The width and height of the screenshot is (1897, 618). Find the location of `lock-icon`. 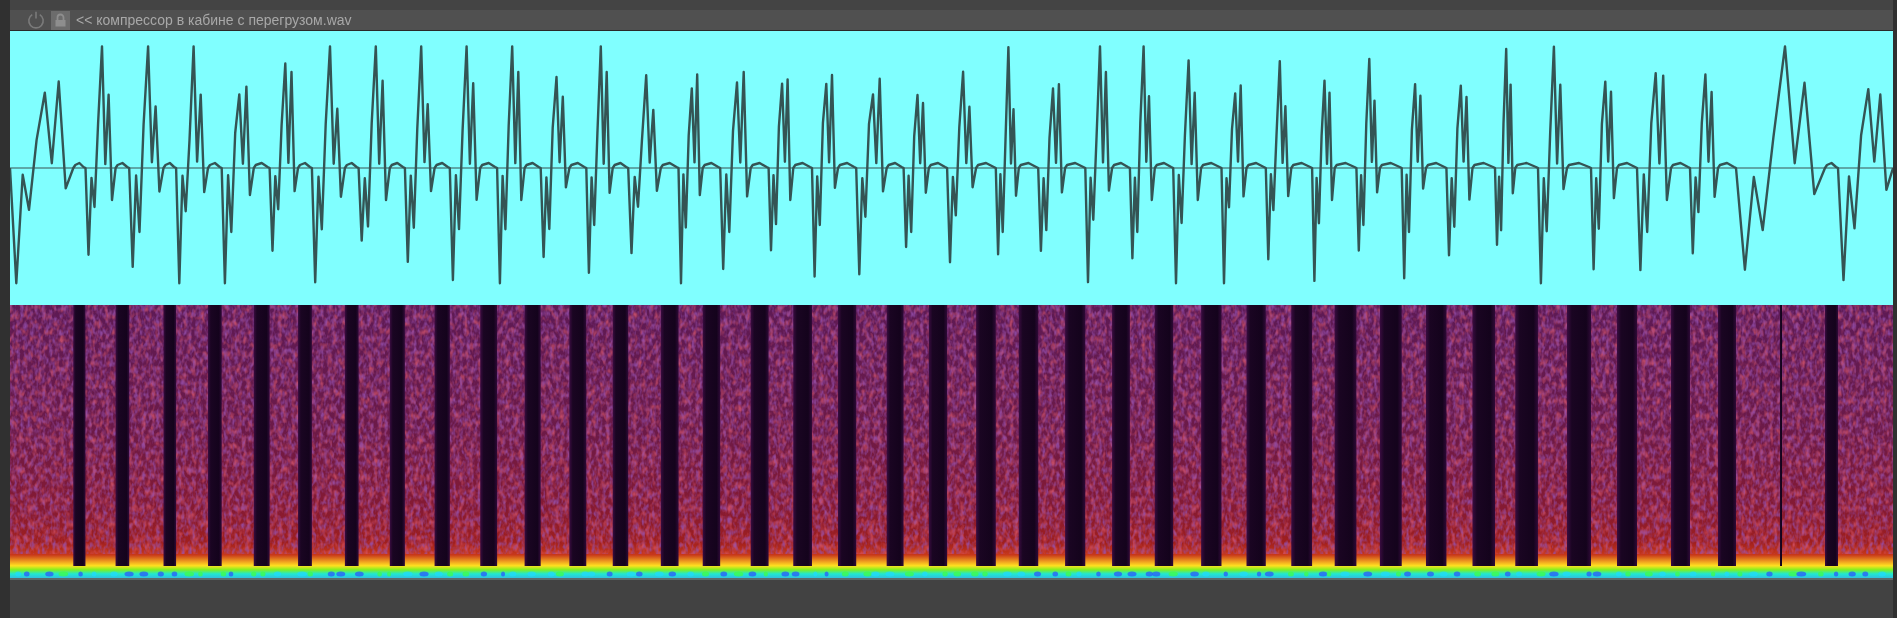

lock-icon is located at coordinates (60, 20).